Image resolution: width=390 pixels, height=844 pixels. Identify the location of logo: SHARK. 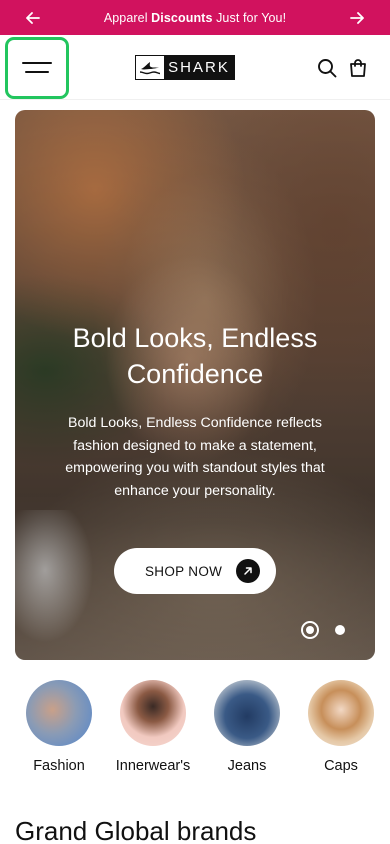
(185, 67).